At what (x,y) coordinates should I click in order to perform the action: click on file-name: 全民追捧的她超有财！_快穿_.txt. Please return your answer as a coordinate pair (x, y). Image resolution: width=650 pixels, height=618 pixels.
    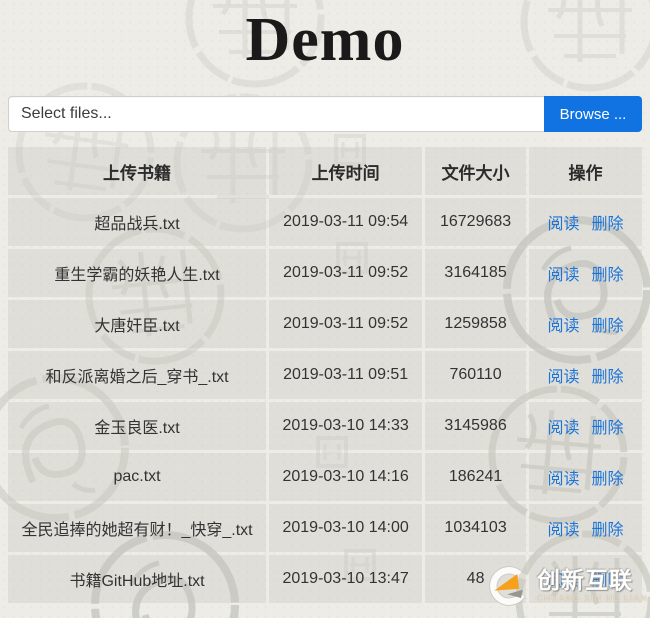
    Looking at the image, I should click on (137, 528).